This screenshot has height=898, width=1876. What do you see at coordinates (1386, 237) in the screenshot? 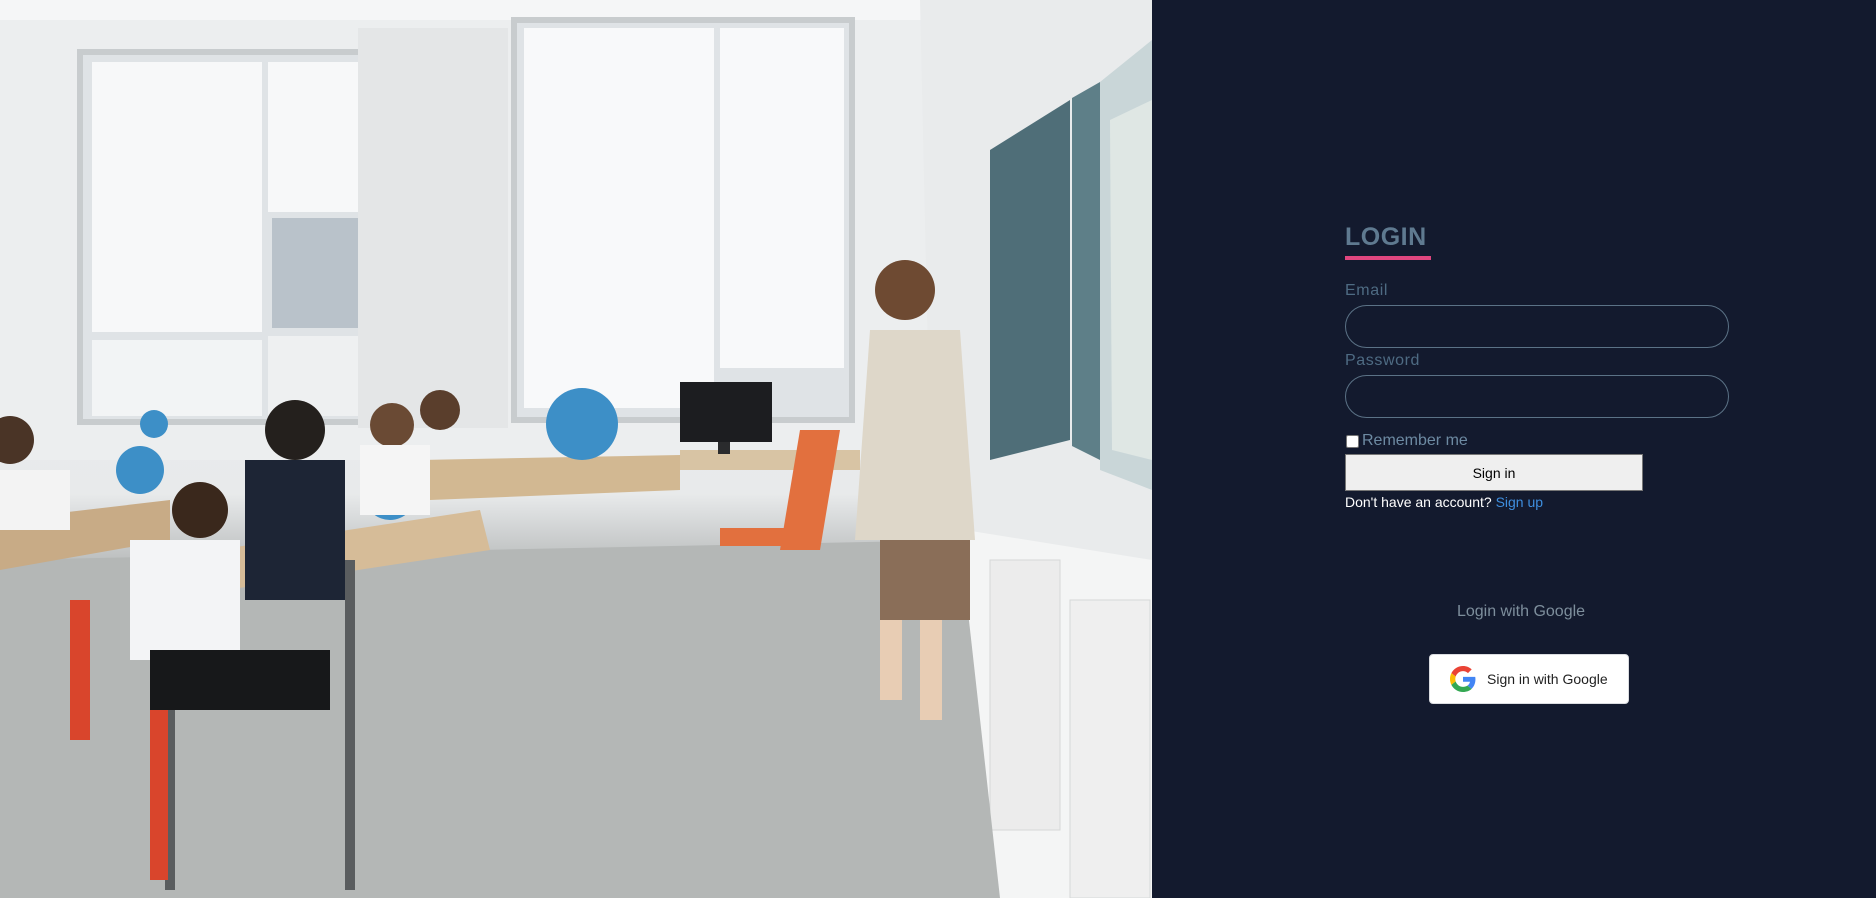
I see `login-title: LOGIN` at bounding box center [1386, 237].